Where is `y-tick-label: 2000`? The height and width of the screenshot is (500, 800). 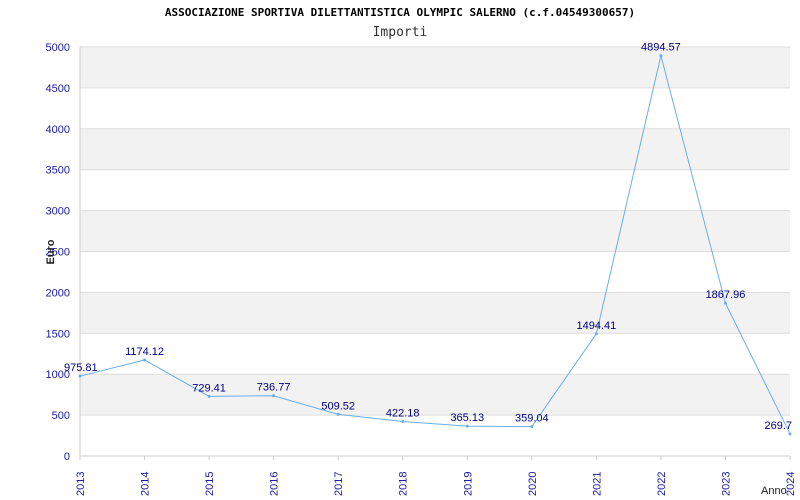
y-tick-label: 2000 is located at coordinates (58, 293).